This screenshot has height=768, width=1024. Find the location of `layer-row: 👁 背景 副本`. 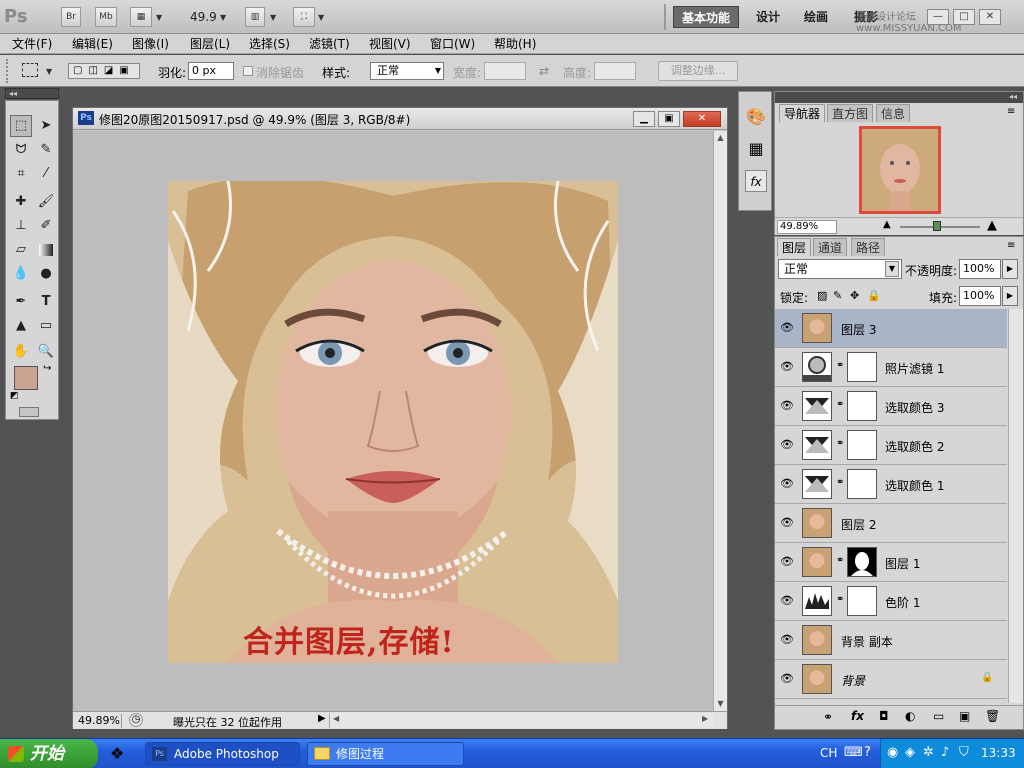

layer-row: 👁 背景 副本 is located at coordinates (891, 640).